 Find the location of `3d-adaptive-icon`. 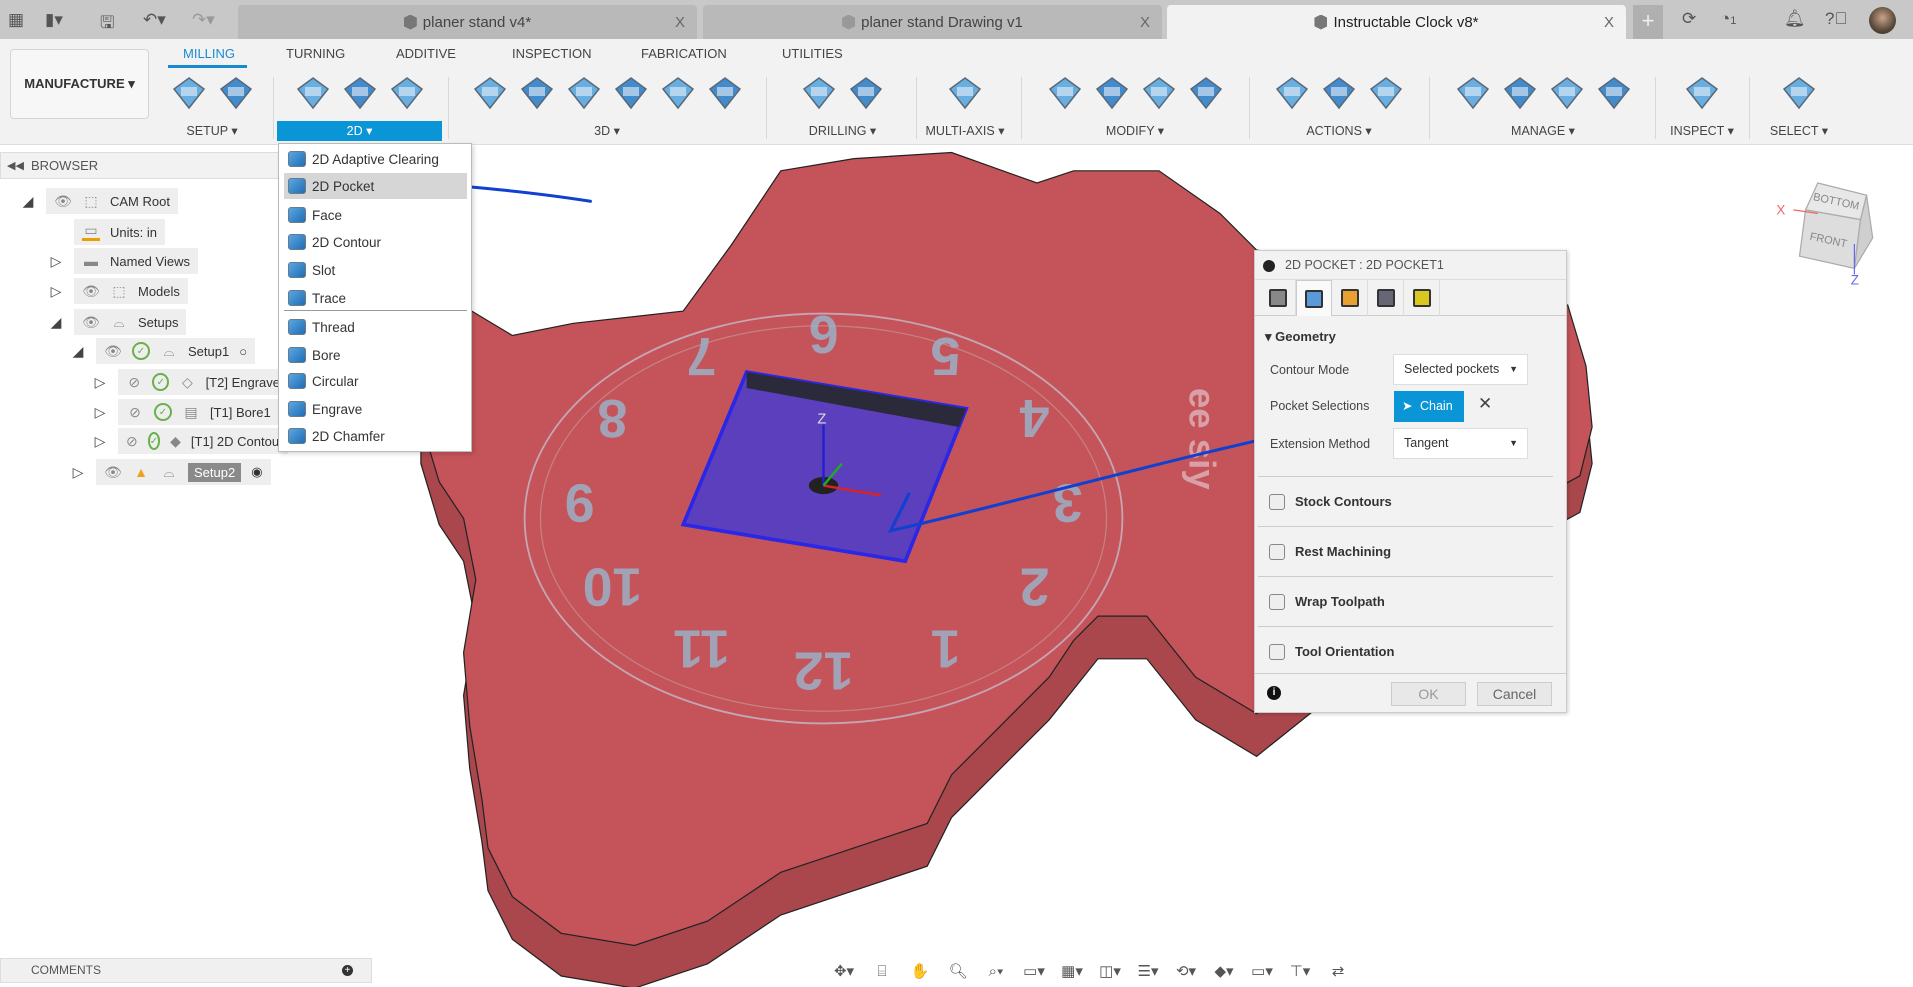

3d-adaptive-icon is located at coordinates (490, 93).